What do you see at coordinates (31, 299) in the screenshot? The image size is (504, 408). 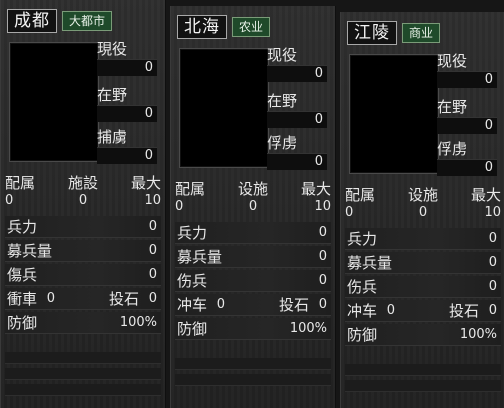 I see `siege-ram: 衝車 0` at bounding box center [31, 299].